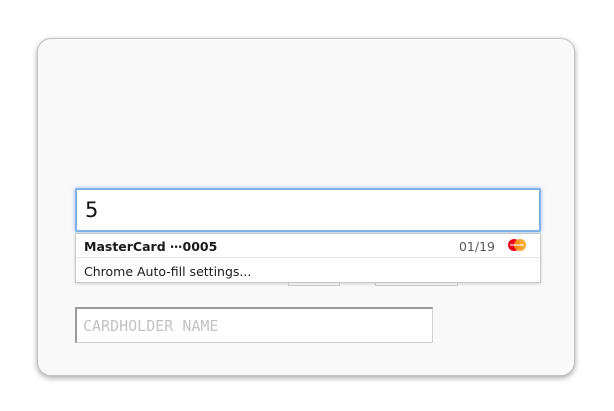 The width and height of the screenshot is (614, 411). What do you see at coordinates (151, 246) in the screenshot?
I see `suggestion-card-label: MasterCard ⋯0005` at bounding box center [151, 246].